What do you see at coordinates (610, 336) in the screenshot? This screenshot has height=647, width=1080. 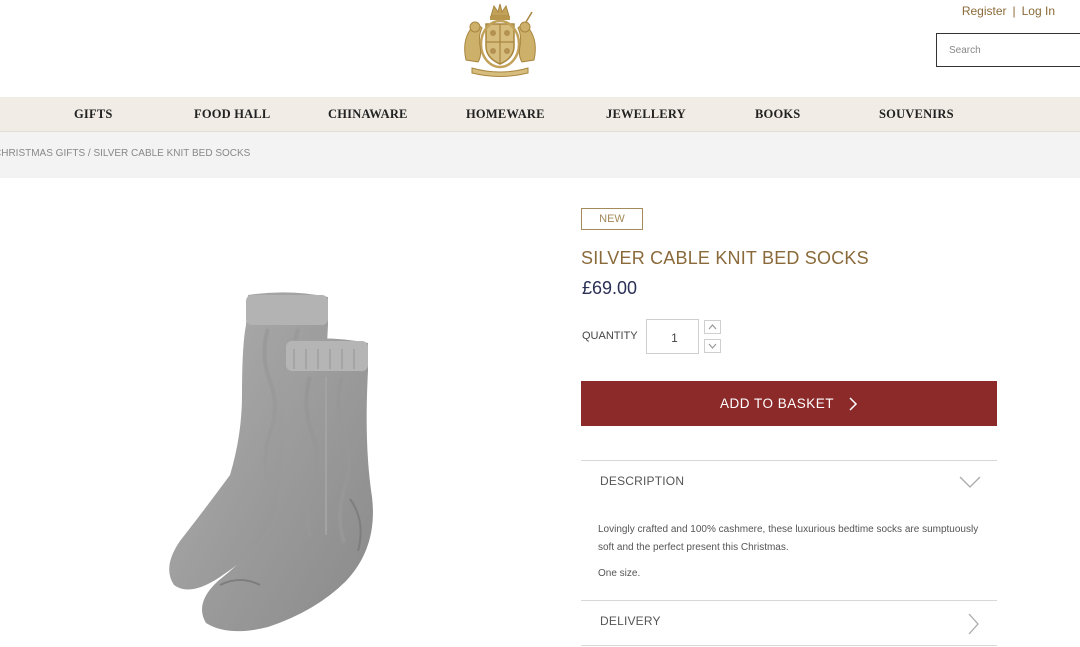 I see `quantity-label: QUANTITY` at bounding box center [610, 336].